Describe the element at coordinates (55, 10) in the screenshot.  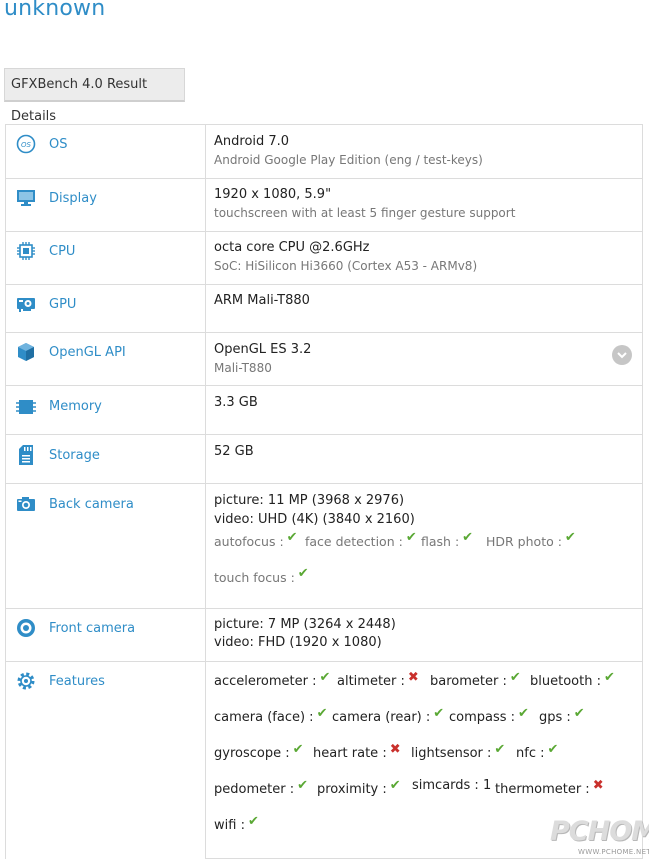
I see `page-title: unknown` at that location.